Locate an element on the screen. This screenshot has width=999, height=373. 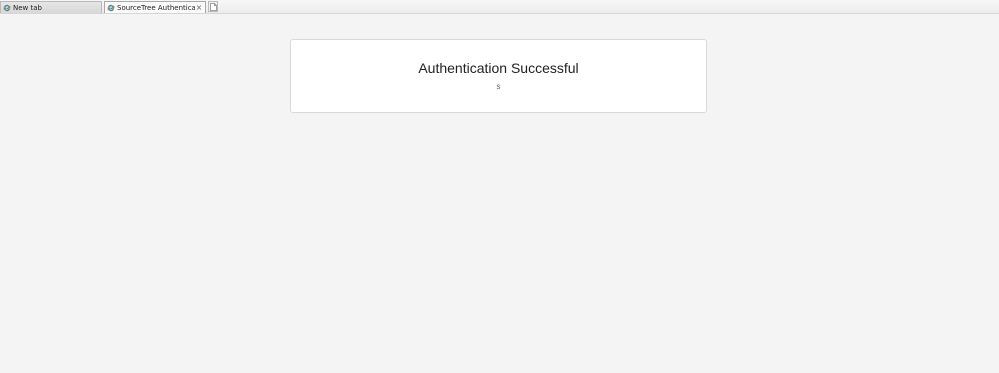
auth-message-card: Authentication Successful s is located at coordinates (498, 76).